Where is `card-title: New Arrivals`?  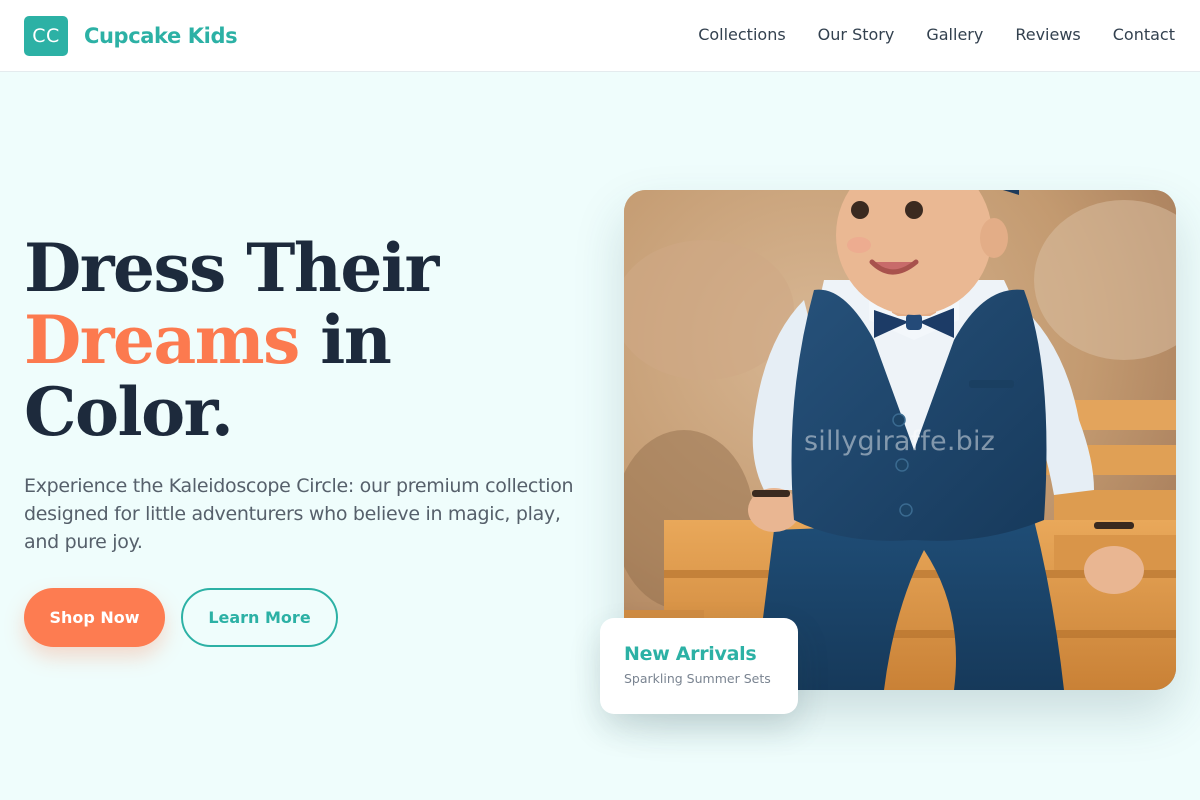
card-title: New Arrivals is located at coordinates (690, 654).